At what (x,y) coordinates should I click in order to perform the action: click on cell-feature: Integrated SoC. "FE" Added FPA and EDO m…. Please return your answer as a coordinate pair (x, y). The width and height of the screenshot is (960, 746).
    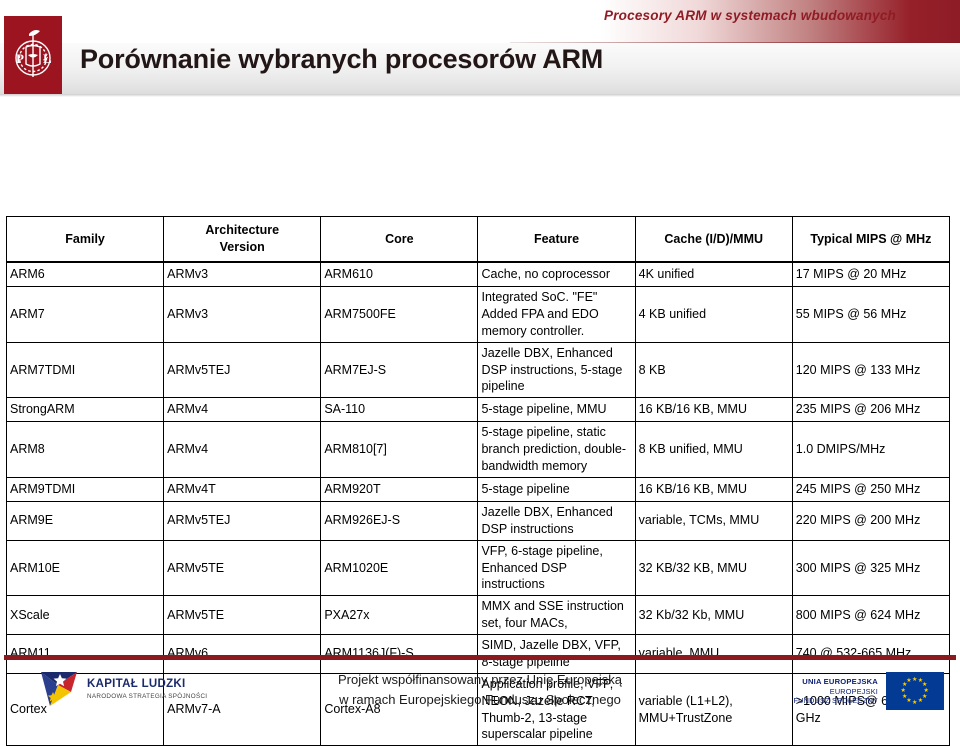
    Looking at the image, I should click on (556, 314).